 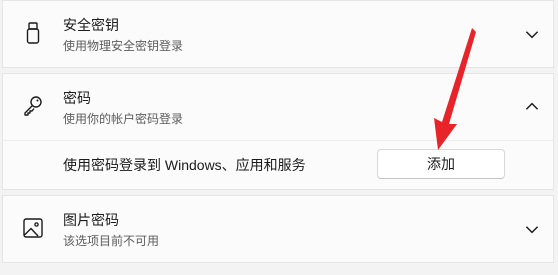 I want to click on picture-icon, so click(x=33, y=228).